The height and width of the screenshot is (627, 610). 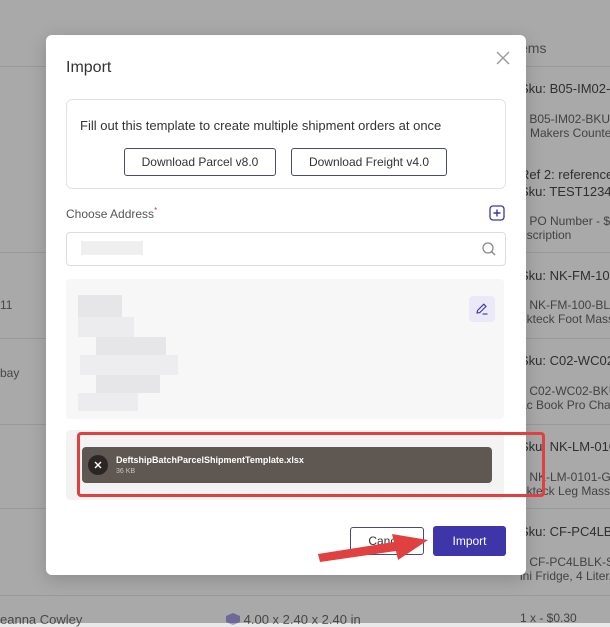 I want to click on address-search-button, so click(x=489, y=249).